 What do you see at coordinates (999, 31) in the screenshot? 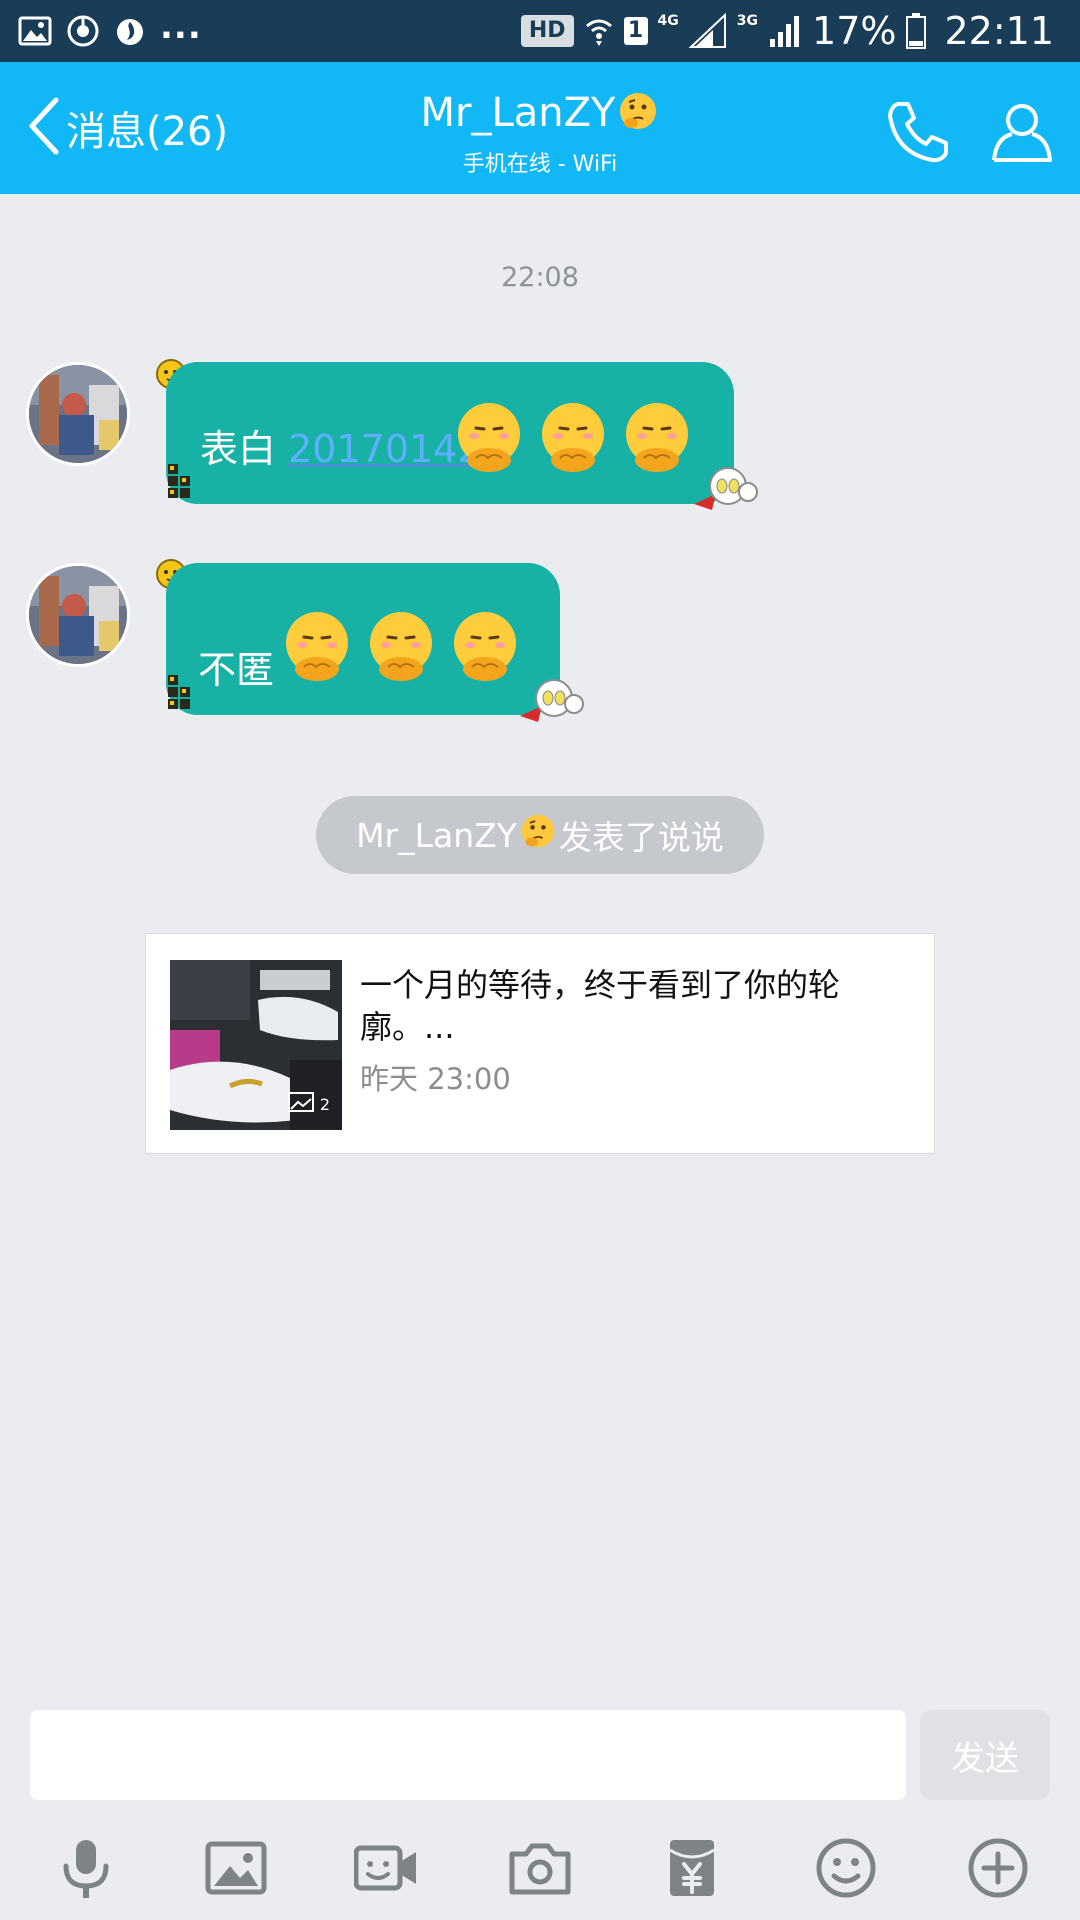
I see `clock: 22:11` at bounding box center [999, 31].